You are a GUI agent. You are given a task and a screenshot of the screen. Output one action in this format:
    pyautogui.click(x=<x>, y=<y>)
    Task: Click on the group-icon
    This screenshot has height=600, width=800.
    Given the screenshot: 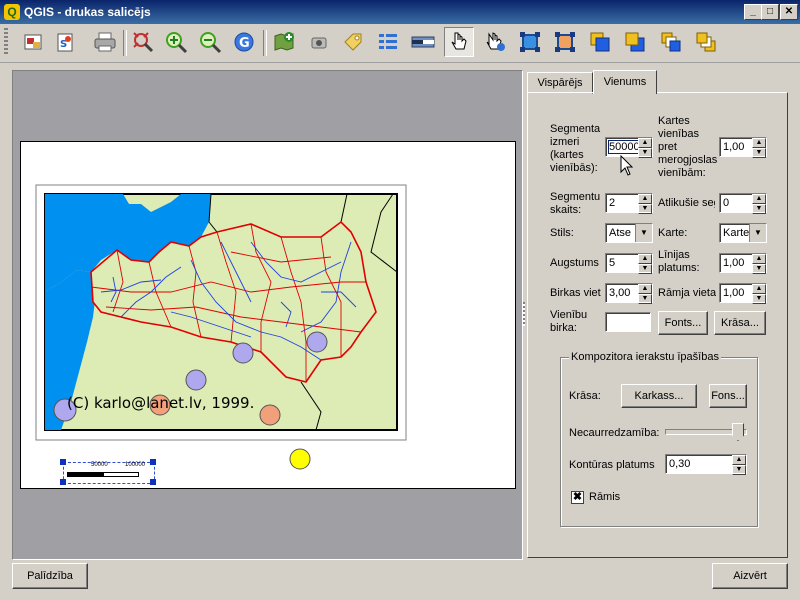 What is the action you would take?
    pyautogui.click(x=530, y=42)
    